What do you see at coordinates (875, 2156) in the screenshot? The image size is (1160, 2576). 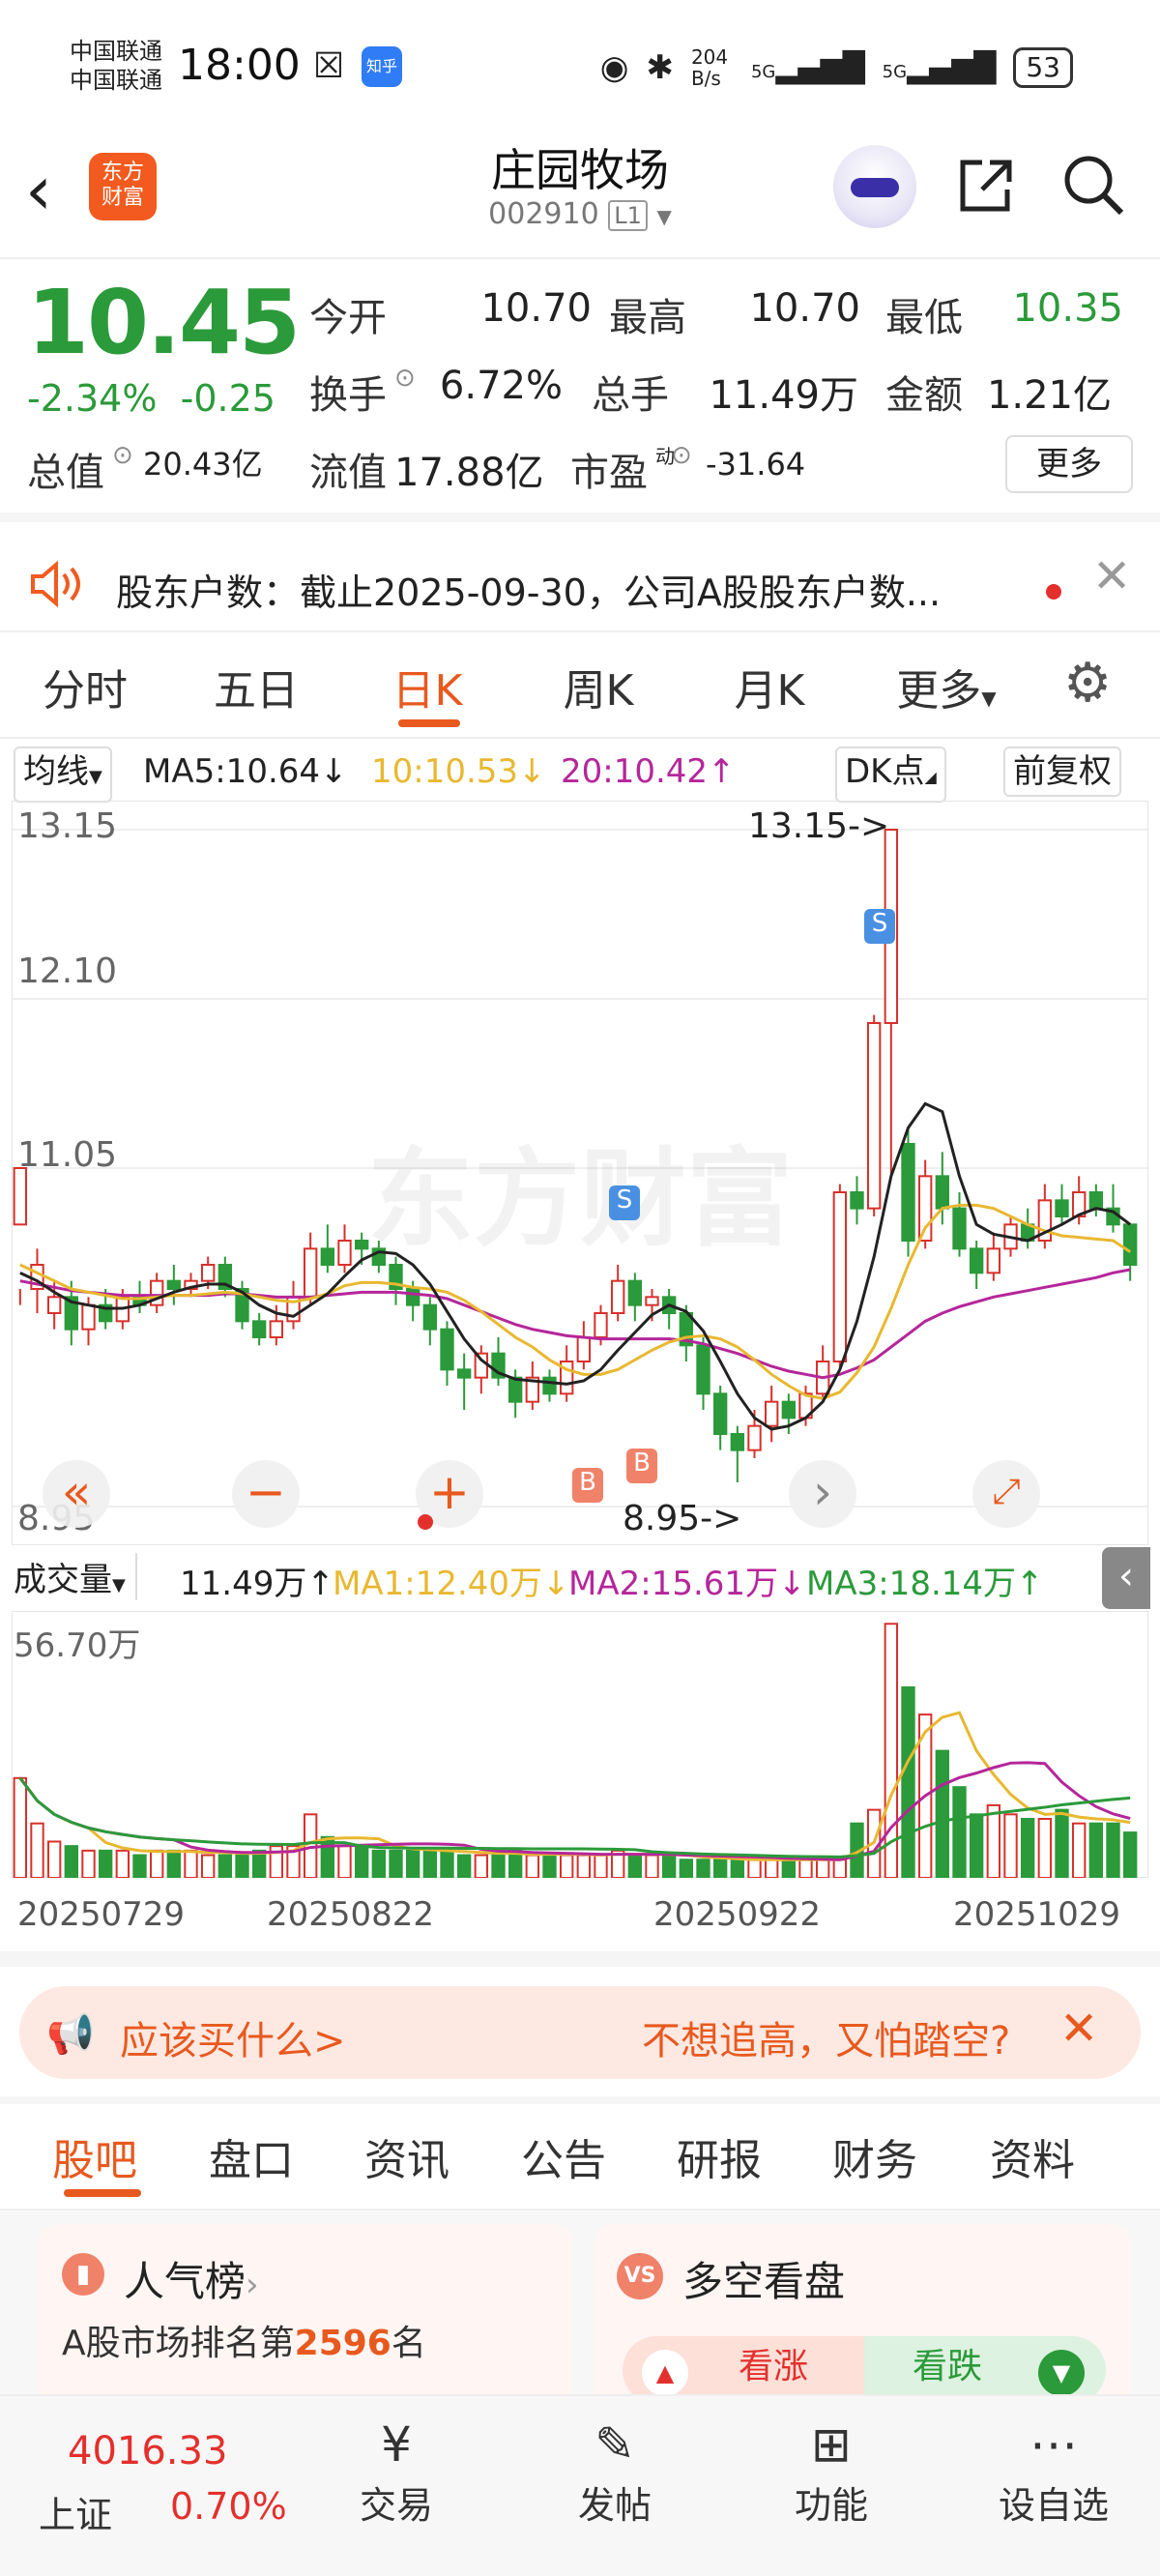 I see `tab-financials: 财务` at bounding box center [875, 2156].